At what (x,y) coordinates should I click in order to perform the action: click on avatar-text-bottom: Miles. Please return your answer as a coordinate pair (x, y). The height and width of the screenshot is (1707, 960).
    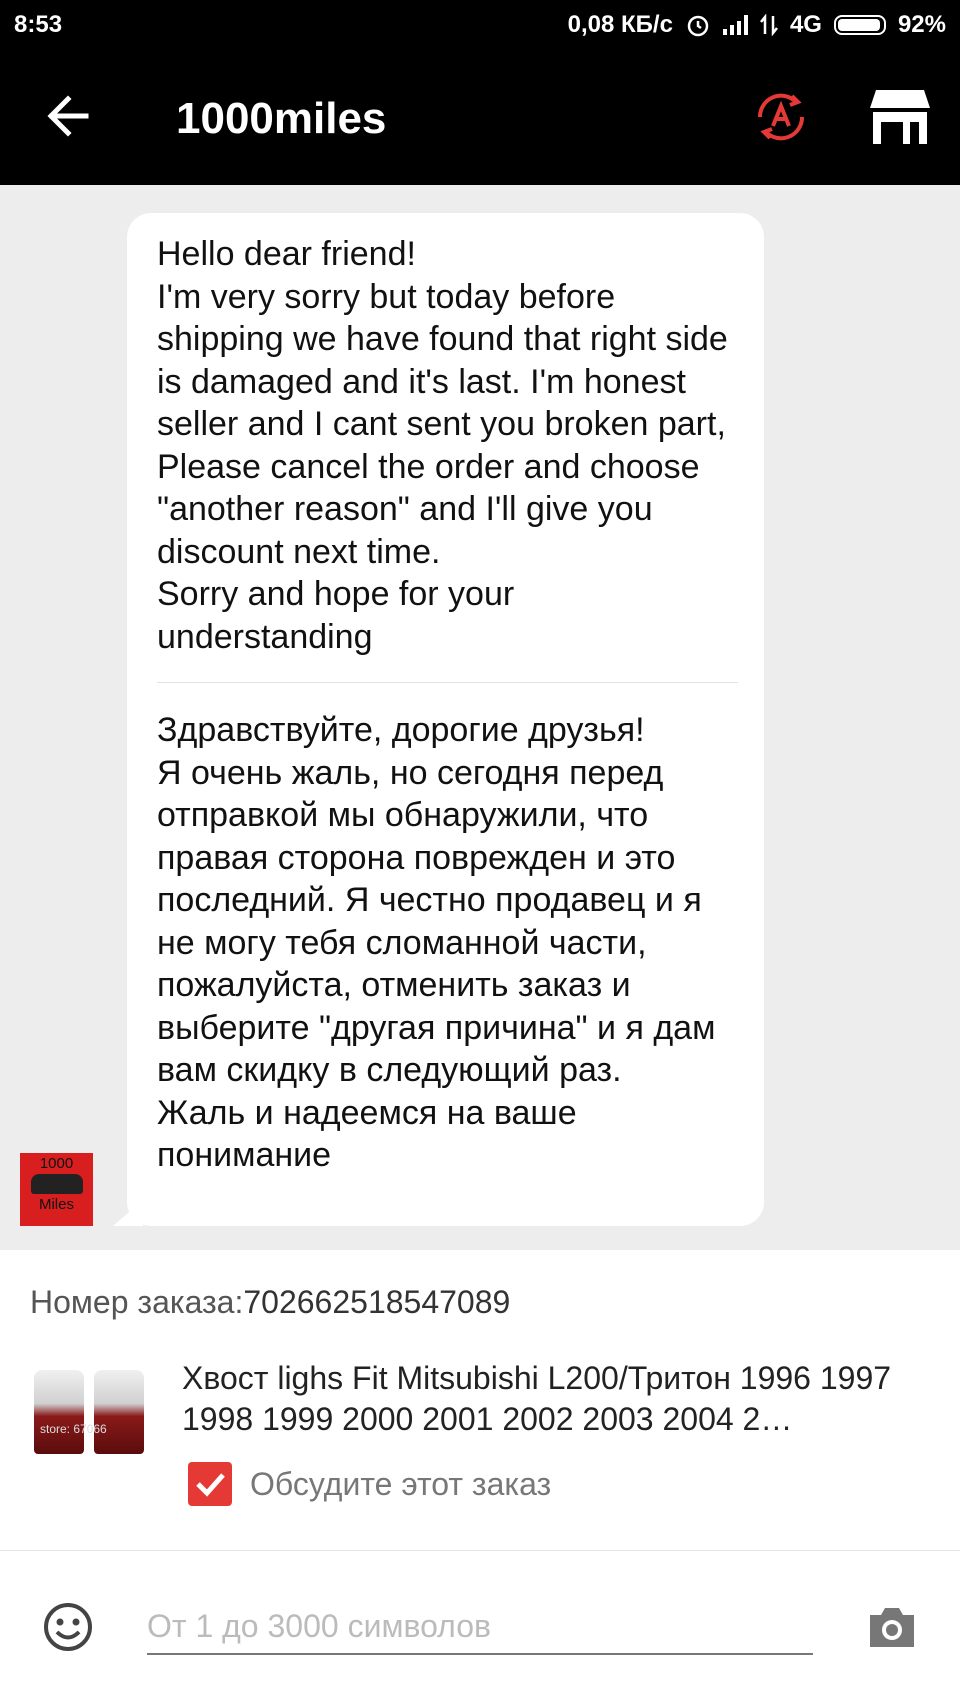
    Looking at the image, I should click on (56, 1204).